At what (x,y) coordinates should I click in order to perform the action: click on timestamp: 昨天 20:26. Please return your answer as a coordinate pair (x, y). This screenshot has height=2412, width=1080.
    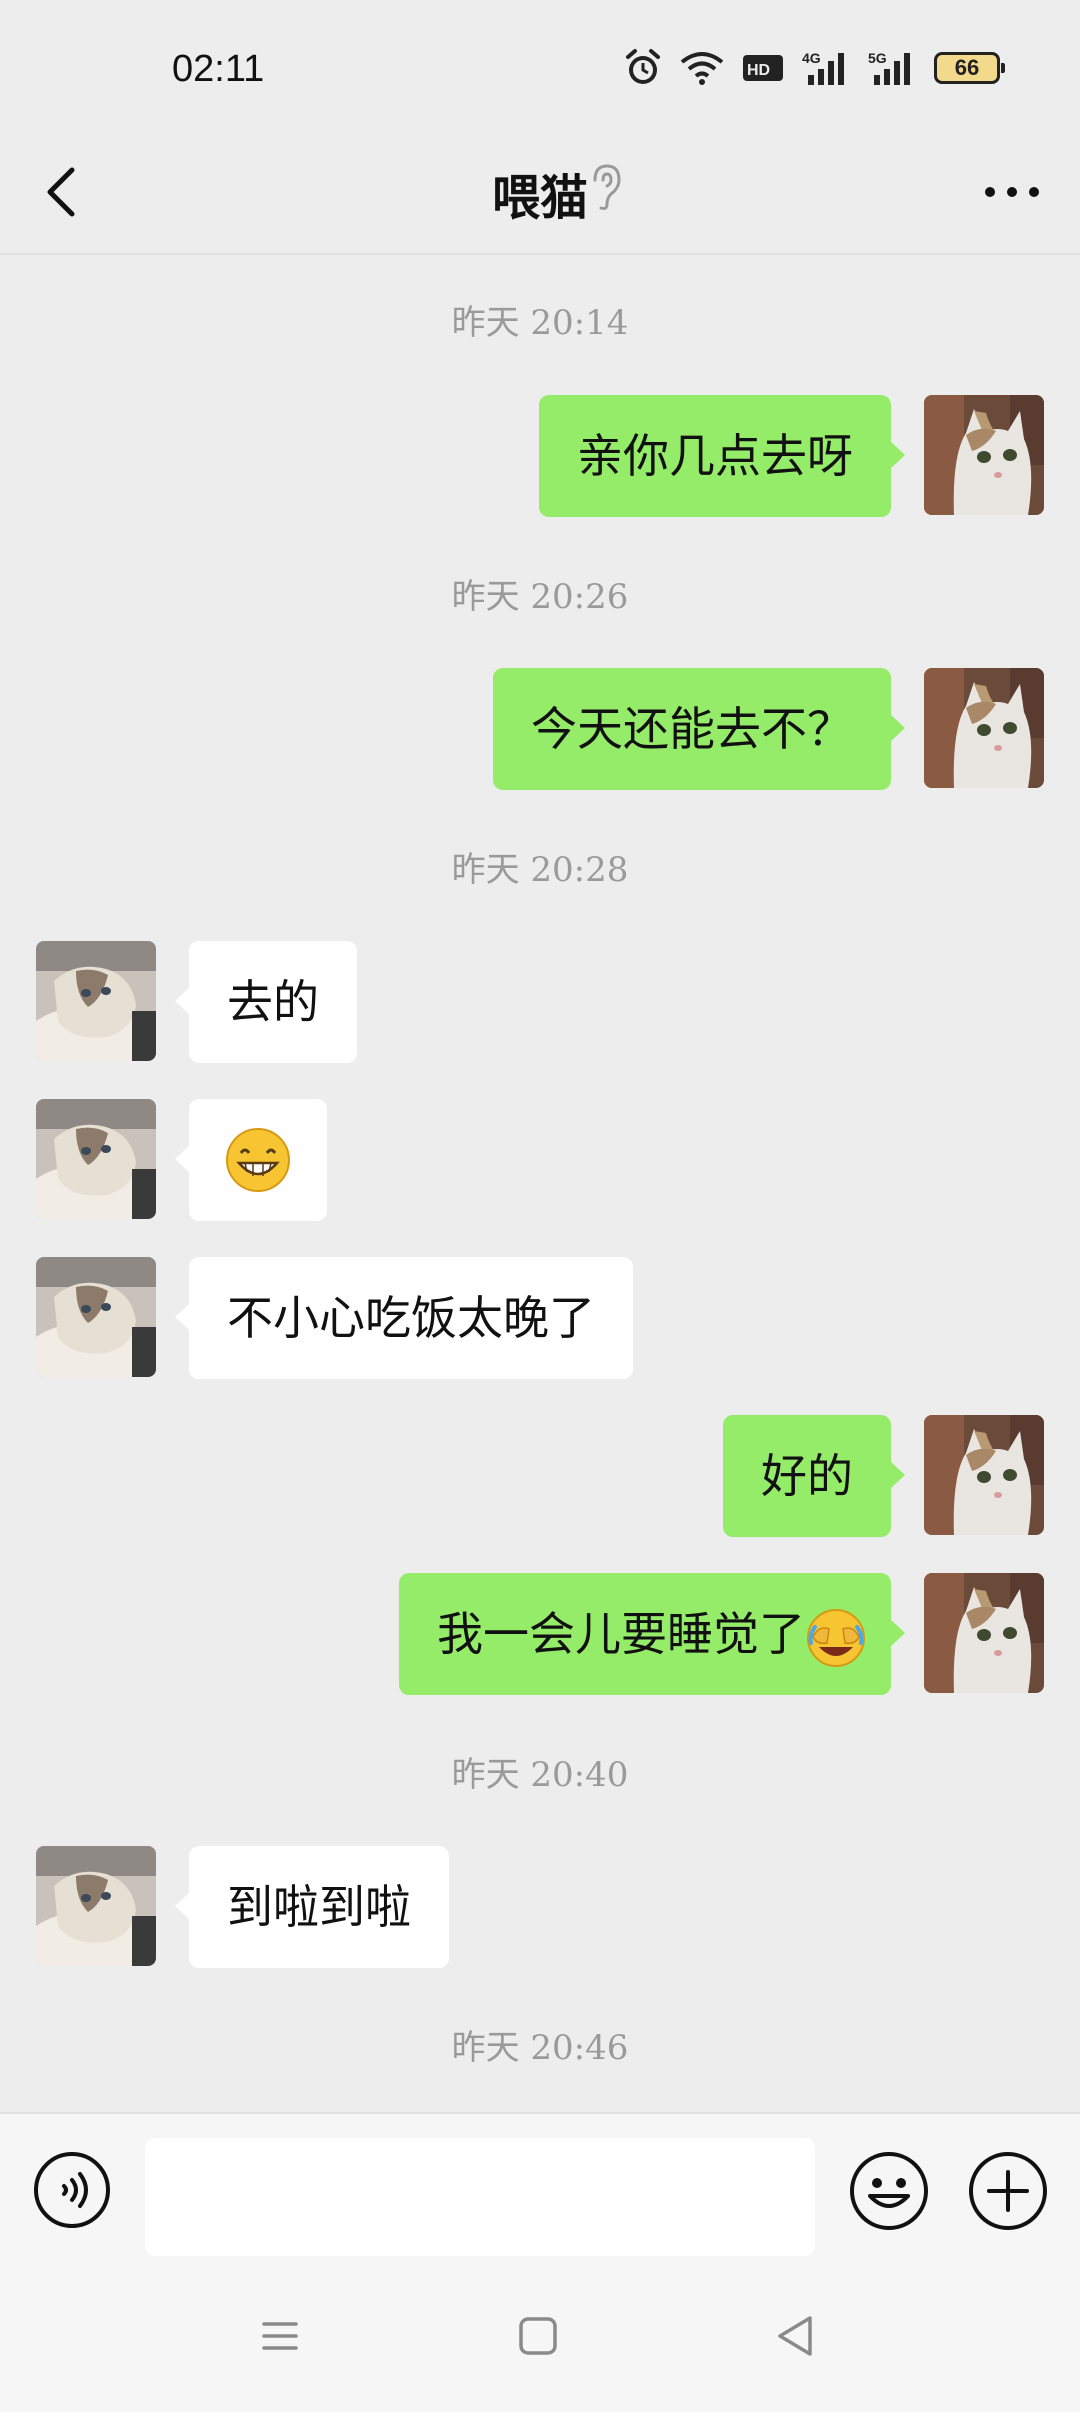
    Looking at the image, I should click on (540, 597).